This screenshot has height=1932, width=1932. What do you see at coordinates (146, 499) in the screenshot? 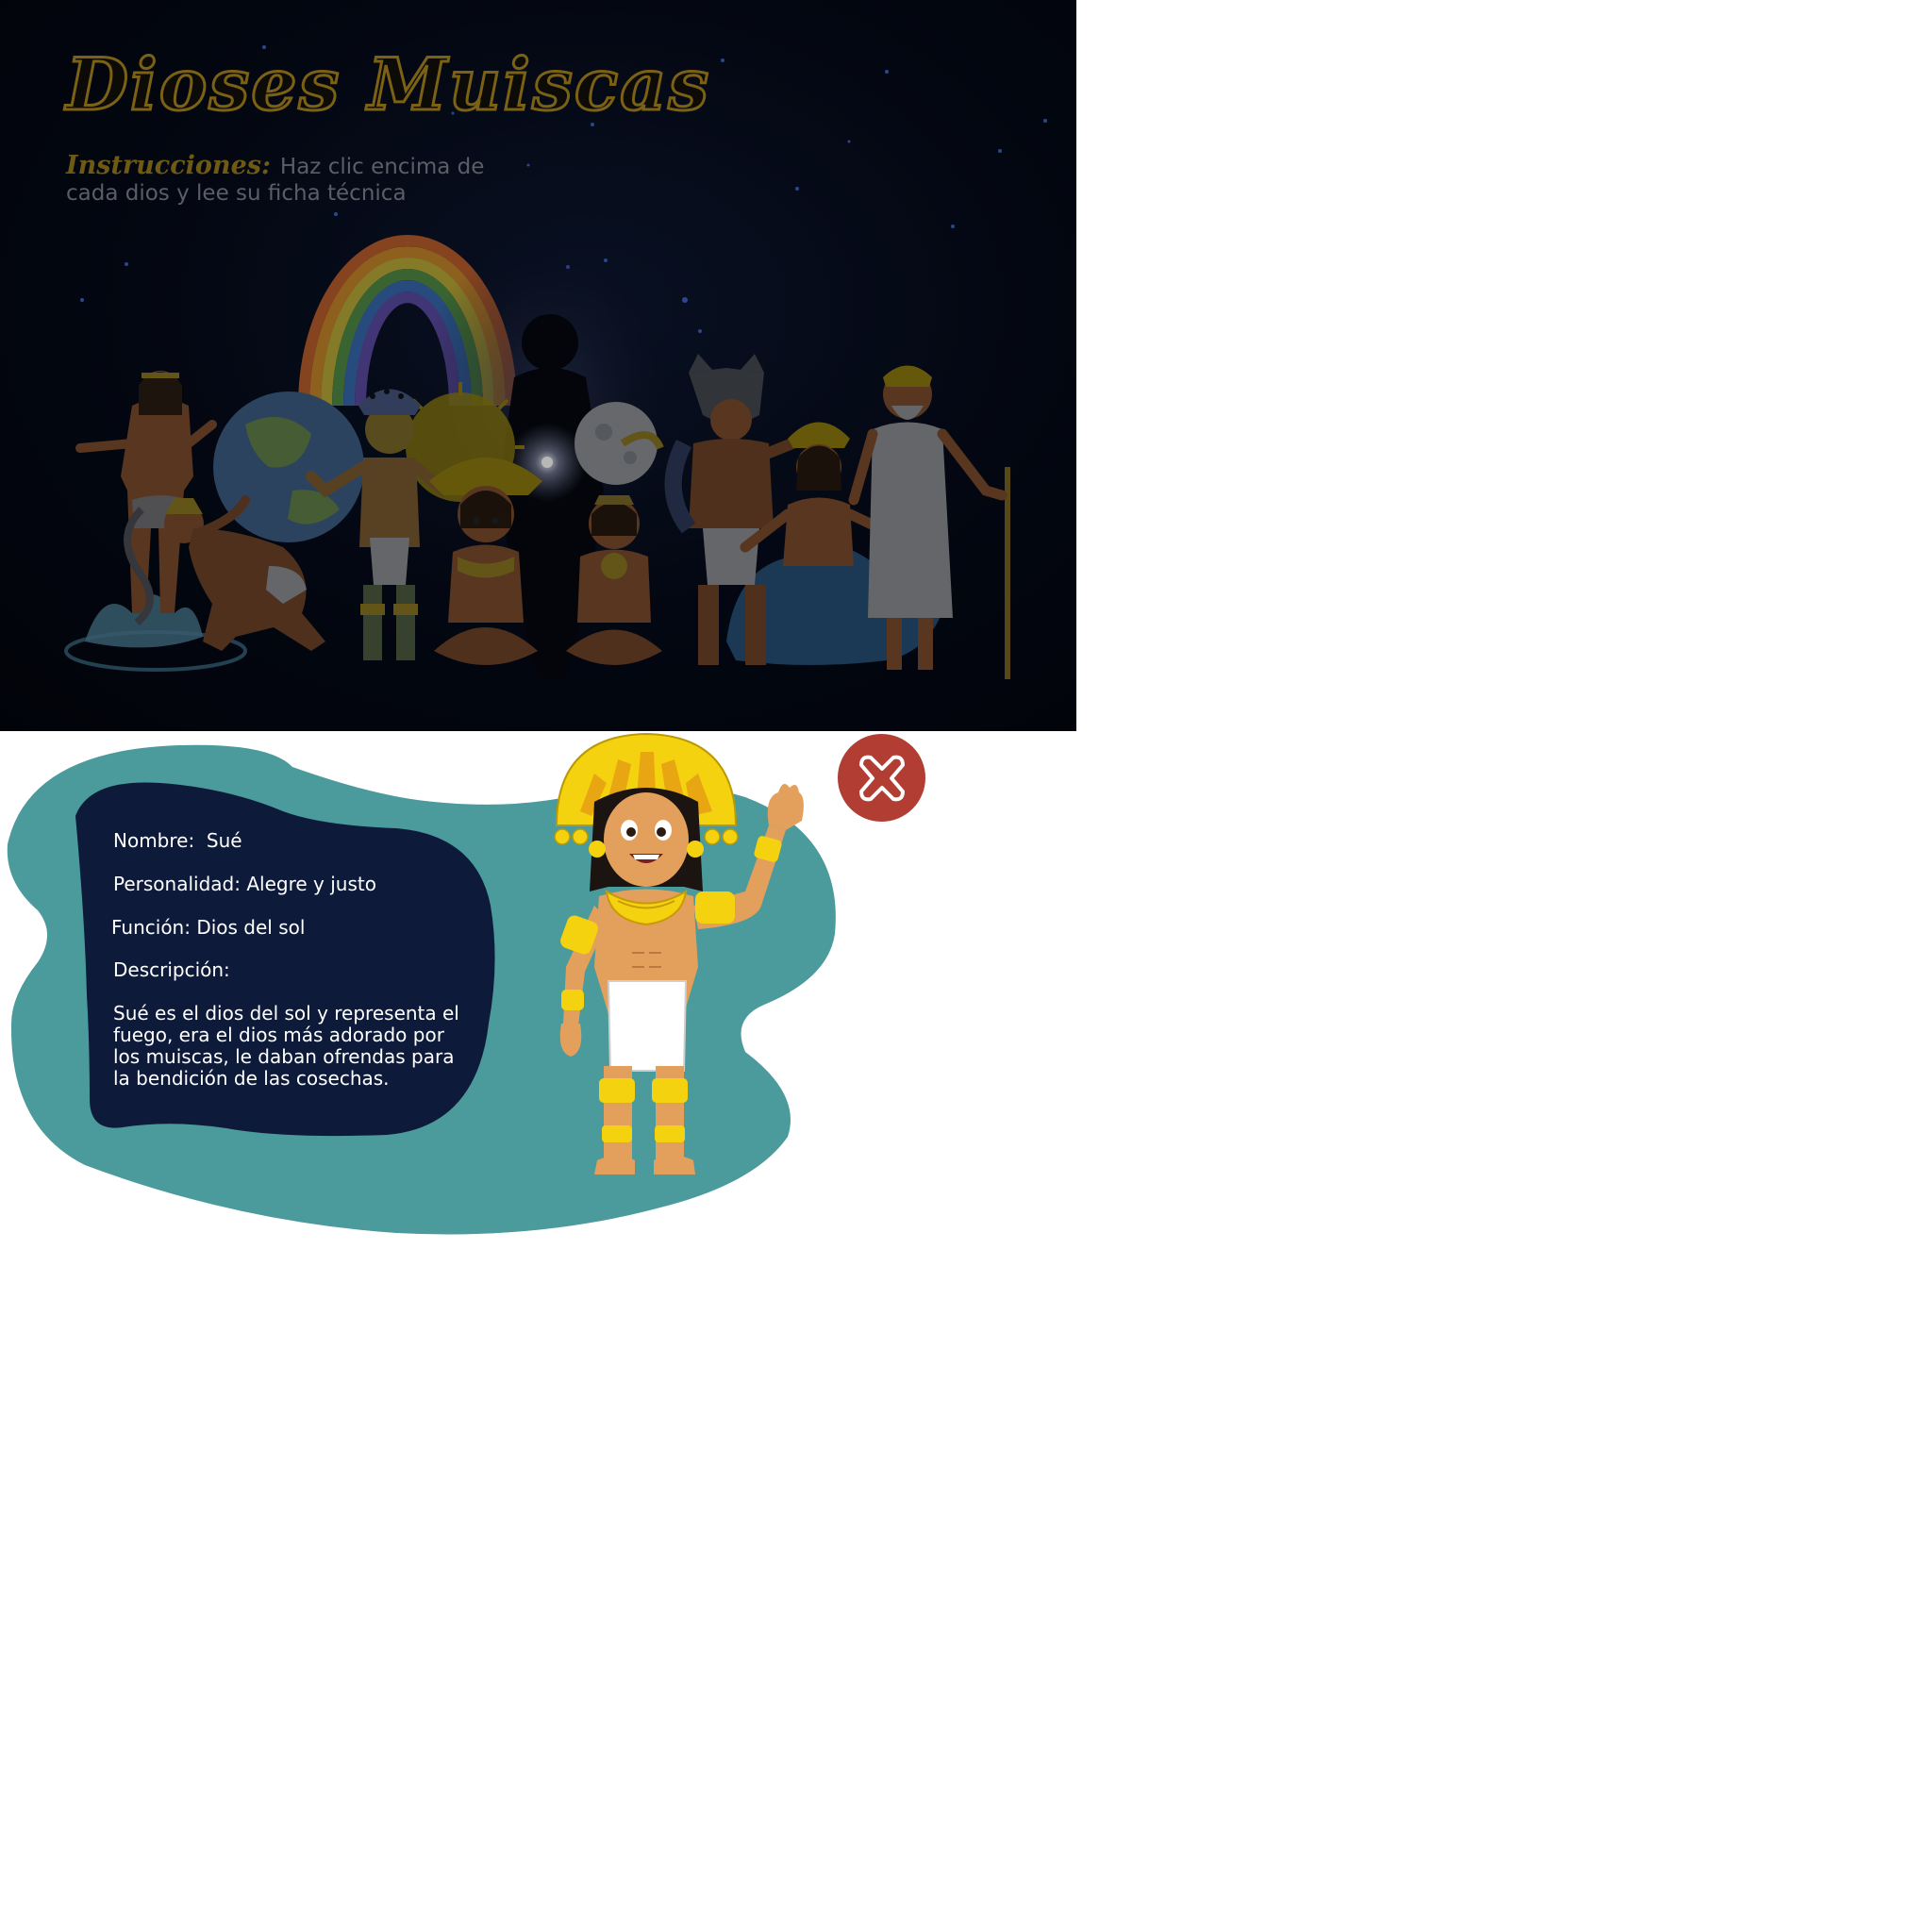
I see `goddess-water` at bounding box center [146, 499].